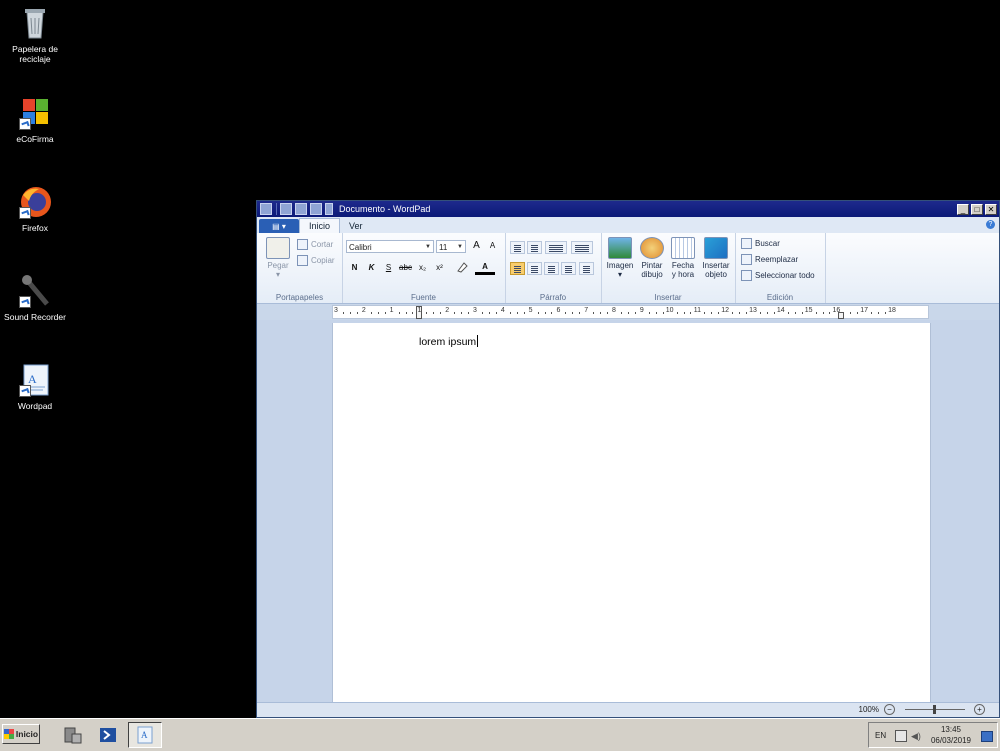  Describe the element at coordinates (485, 268) in the screenshot. I see `font-color-button: A` at that location.